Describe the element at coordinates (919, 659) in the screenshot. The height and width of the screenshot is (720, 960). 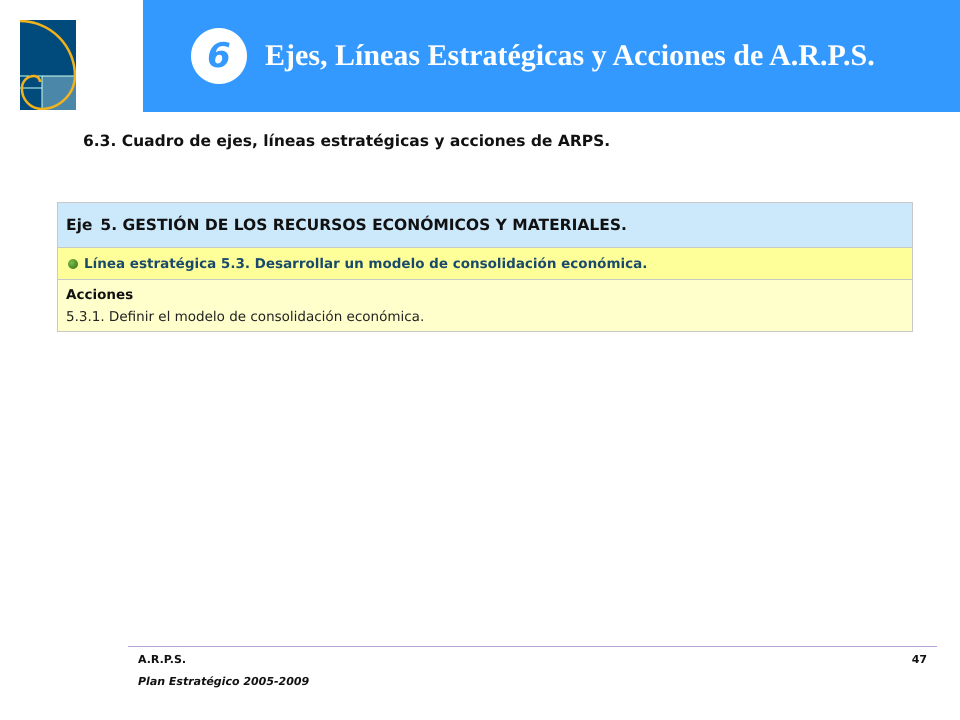
I see `page-number: 47` at that location.